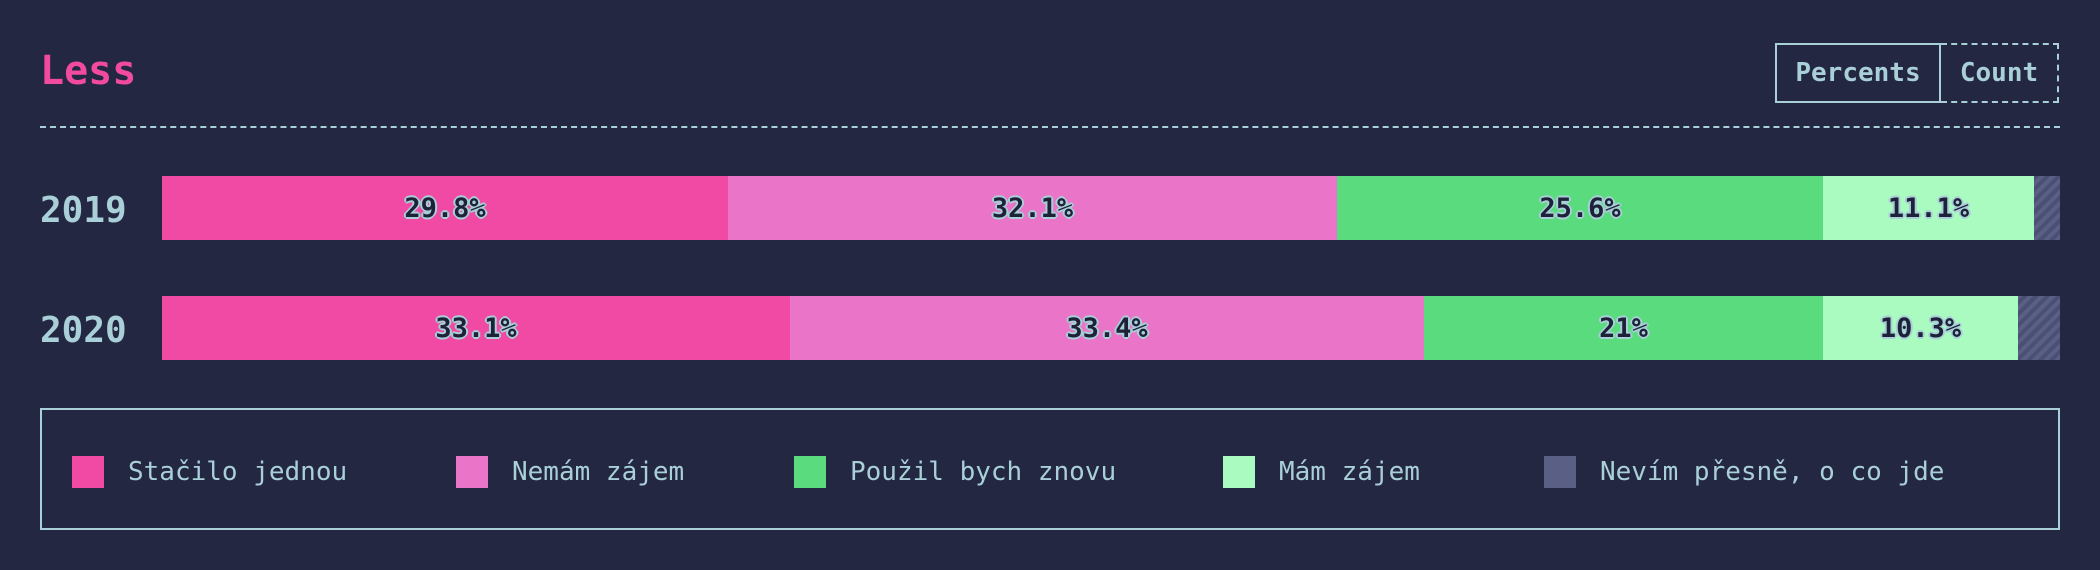 The width and height of the screenshot is (2100, 570). What do you see at coordinates (1772, 472) in the screenshot?
I see `legend-label: Nevím přesně, o co jde` at bounding box center [1772, 472].